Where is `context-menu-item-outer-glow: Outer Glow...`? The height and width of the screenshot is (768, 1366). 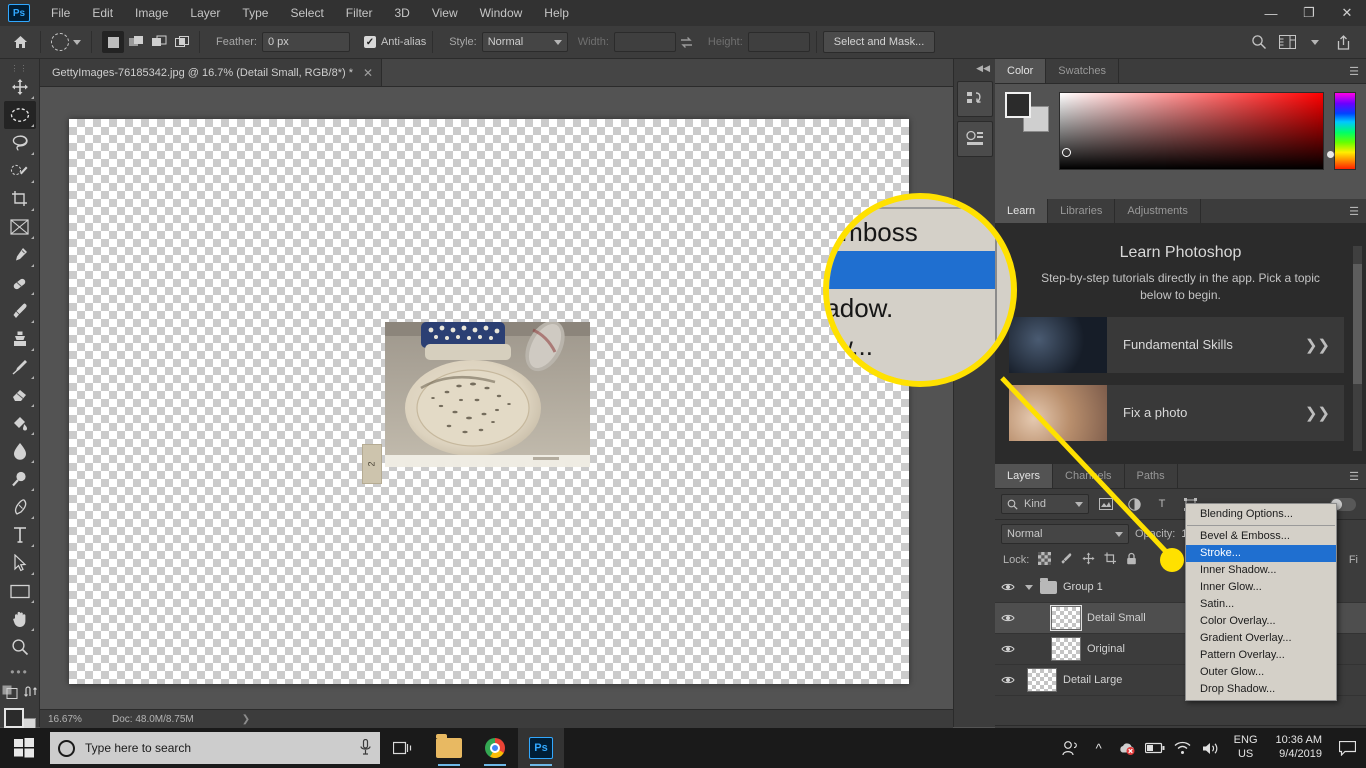
context-menu-item-outer-glow: Outer Glow... is located at coordinates (1261, 672).